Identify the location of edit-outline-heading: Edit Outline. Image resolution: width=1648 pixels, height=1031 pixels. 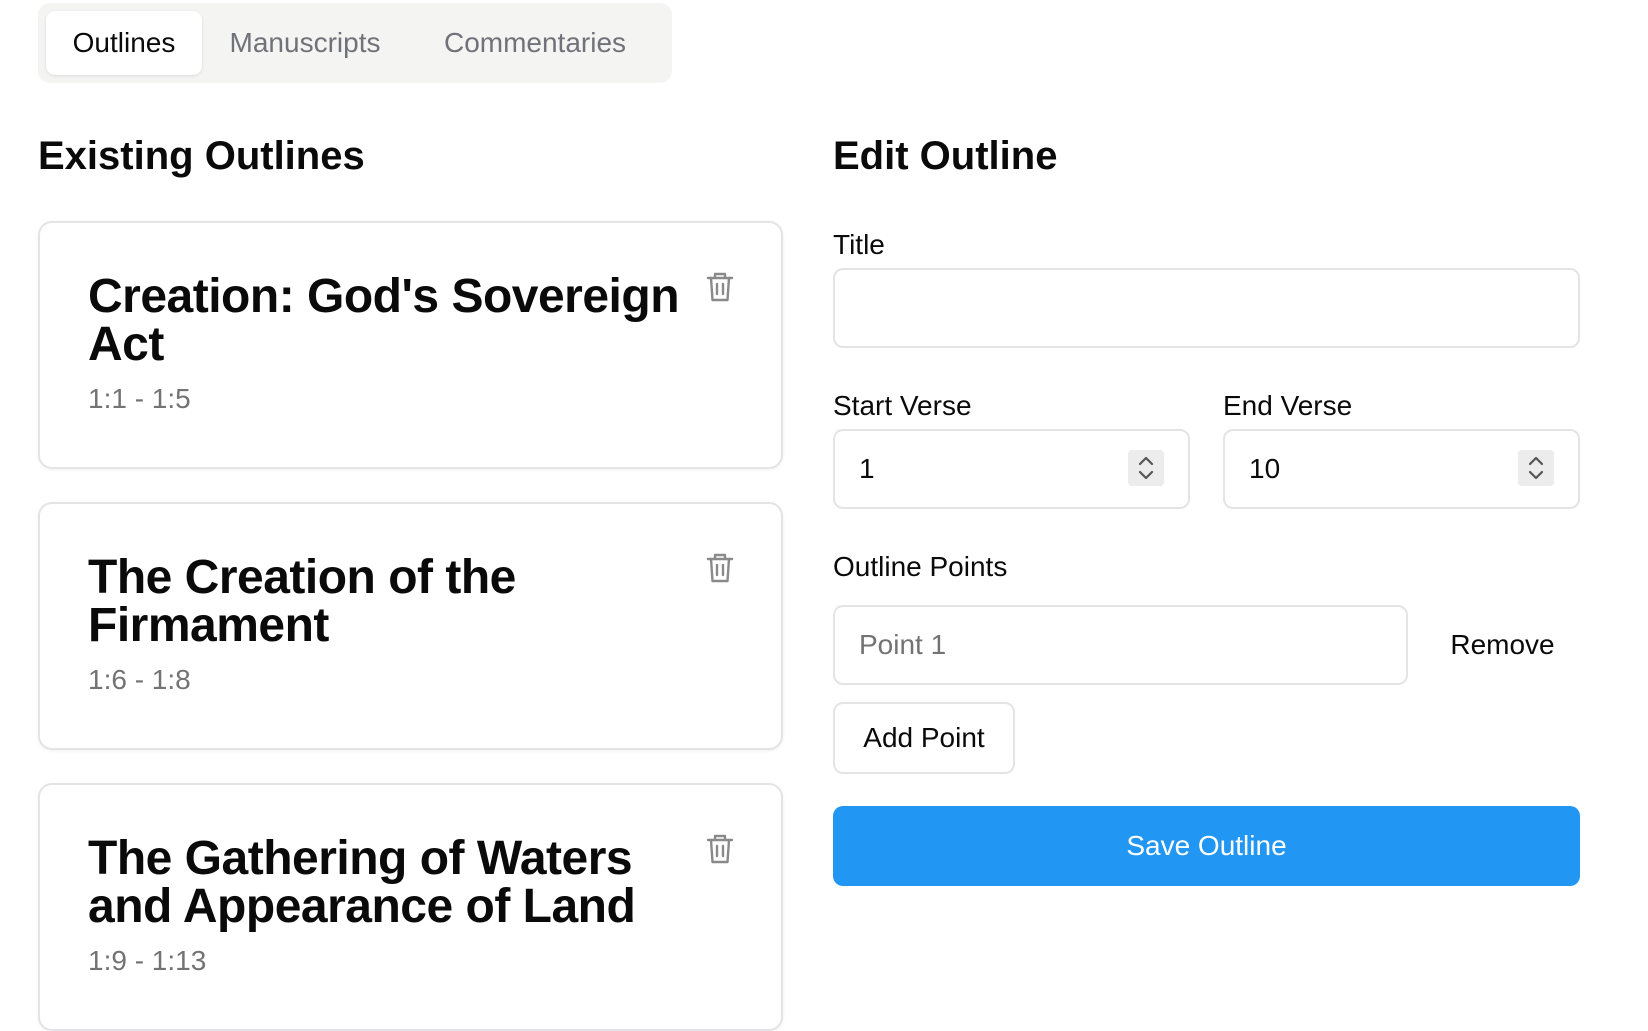
(945, 156).